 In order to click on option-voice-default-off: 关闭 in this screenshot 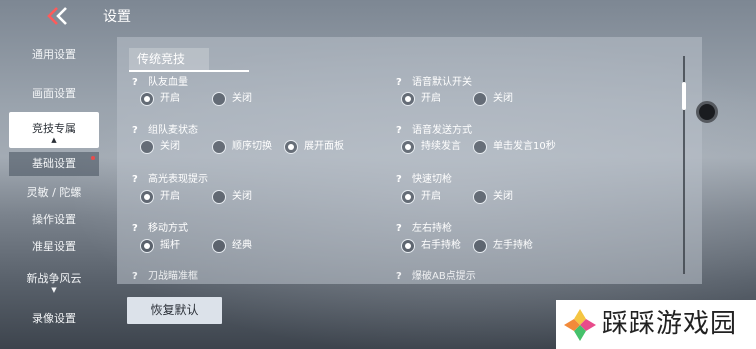, I will do `click(493, 99)`.